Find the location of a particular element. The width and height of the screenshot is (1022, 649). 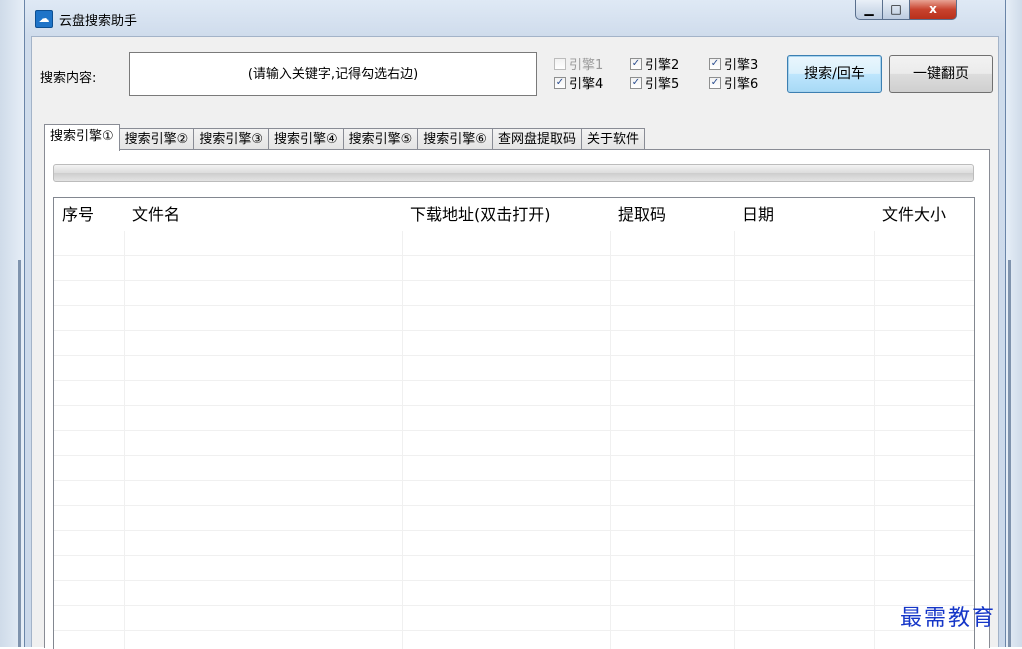

engine-5-checkbox: ✓ 引擎5 is located at coordinates (654, 82).